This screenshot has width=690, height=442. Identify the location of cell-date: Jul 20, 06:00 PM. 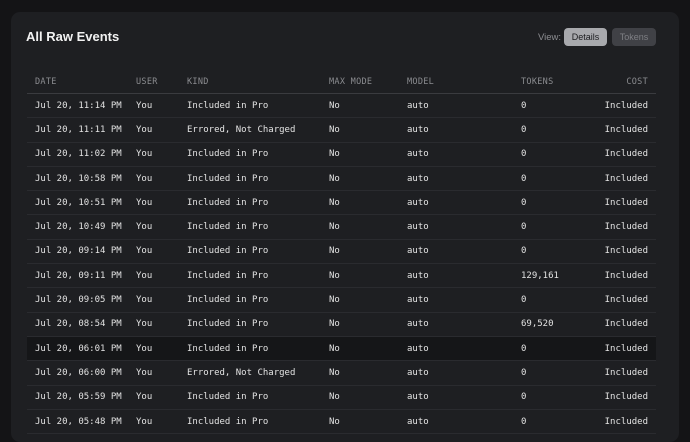
(77, 373).